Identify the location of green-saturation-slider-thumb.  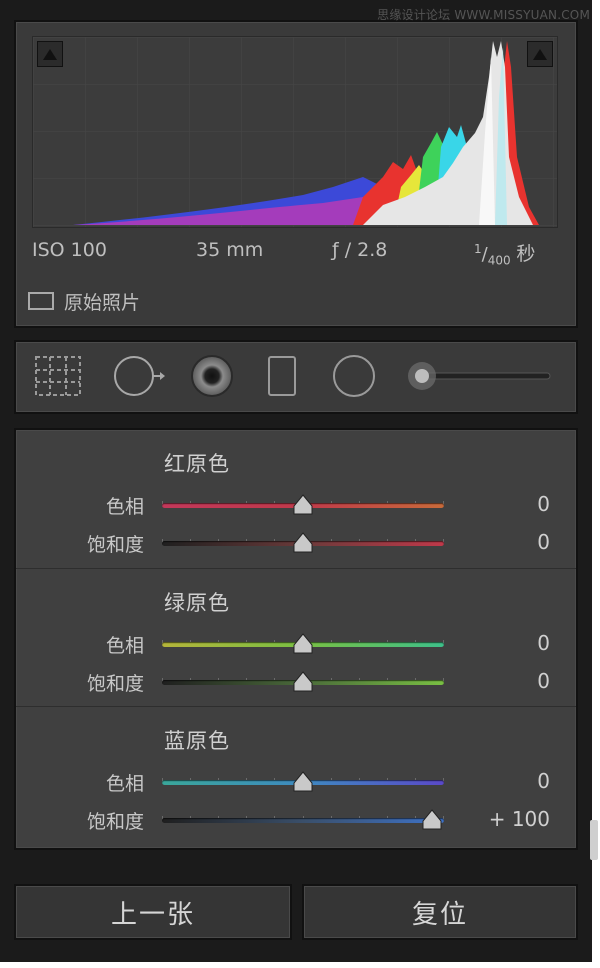
(303, 682).